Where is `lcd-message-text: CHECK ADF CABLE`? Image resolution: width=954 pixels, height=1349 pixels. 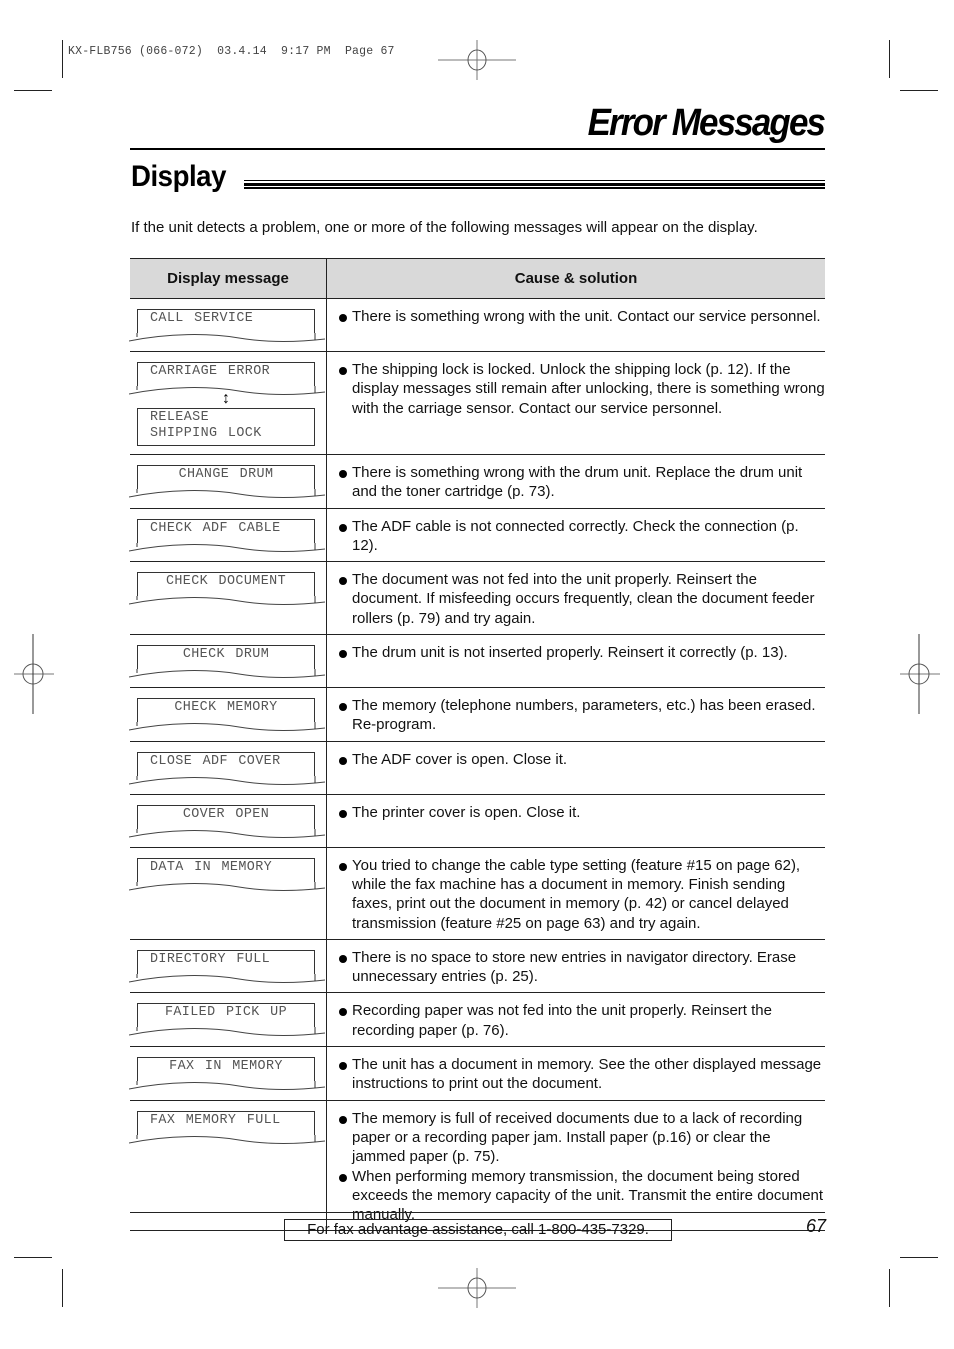
lcd-message-text: CHECK ADF CABLE is located at coordinates (226, 530).